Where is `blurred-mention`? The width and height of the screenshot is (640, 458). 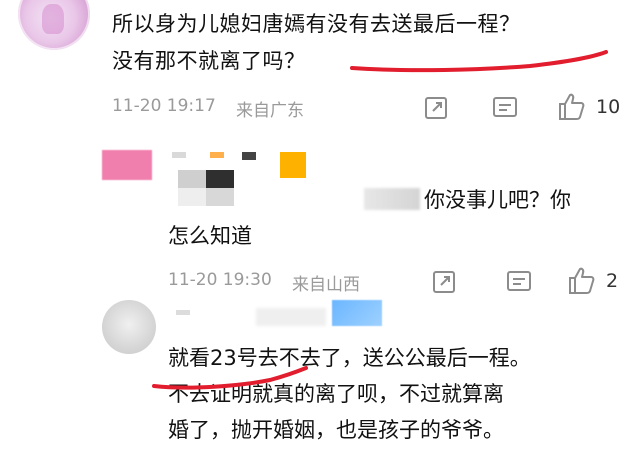 blurred-mention is located at coordinates (392, 199).